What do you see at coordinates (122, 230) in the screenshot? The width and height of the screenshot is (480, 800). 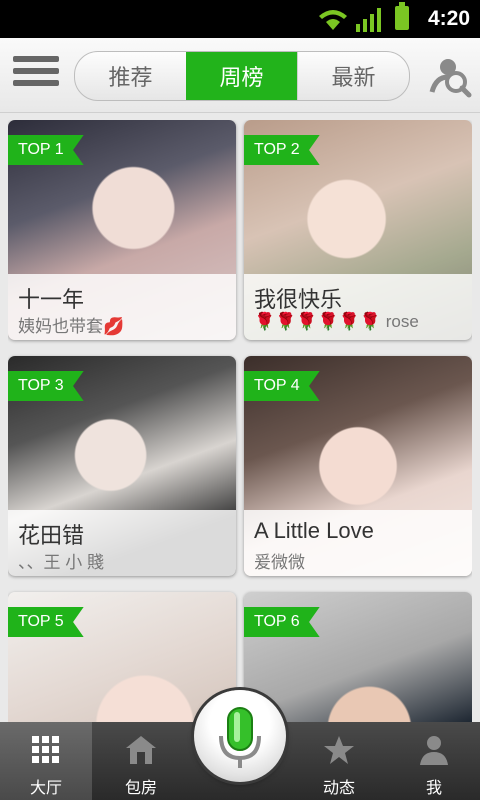 I see `user-card-1: TOP 1 十一年 姨妈也带套💋` at bounding box center [122, 230].